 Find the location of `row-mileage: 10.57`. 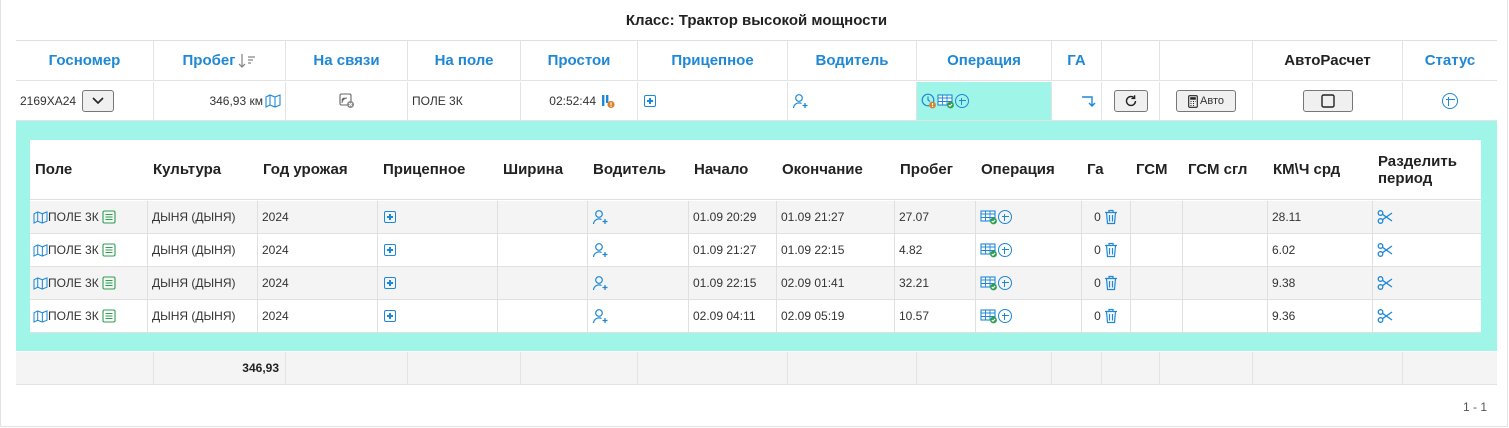

row-mileage: 10.57 is located at coordinates (914, 316).